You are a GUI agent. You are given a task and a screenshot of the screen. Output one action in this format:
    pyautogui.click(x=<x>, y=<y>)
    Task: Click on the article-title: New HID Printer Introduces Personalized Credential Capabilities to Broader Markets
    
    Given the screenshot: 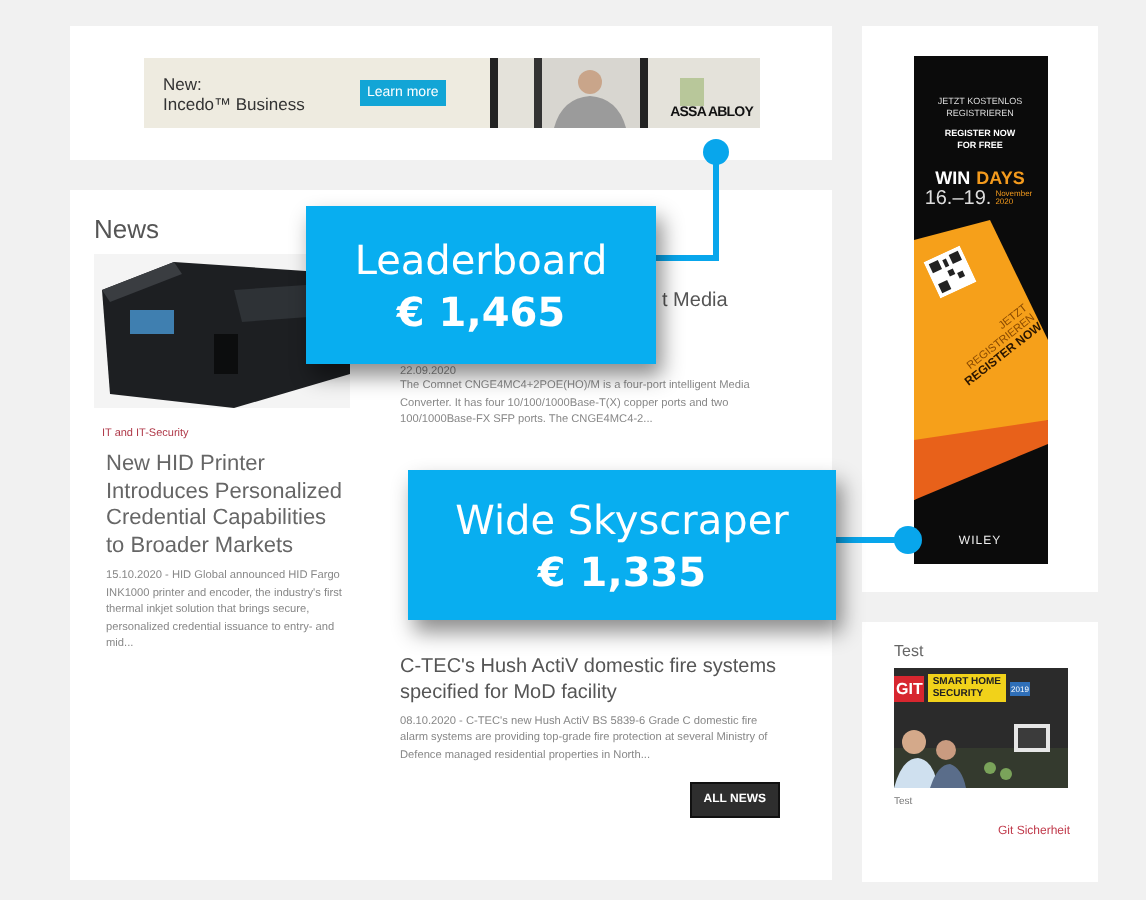 What is the action you would take?
    pyautogui.click(x=222, y=506)
    